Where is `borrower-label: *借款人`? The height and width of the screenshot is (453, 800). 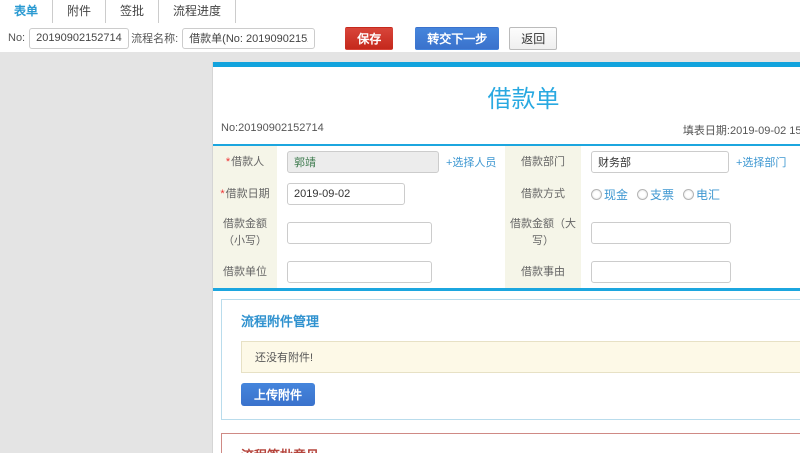 borrower-label: *借款人 is located at coordinates (245, 162).